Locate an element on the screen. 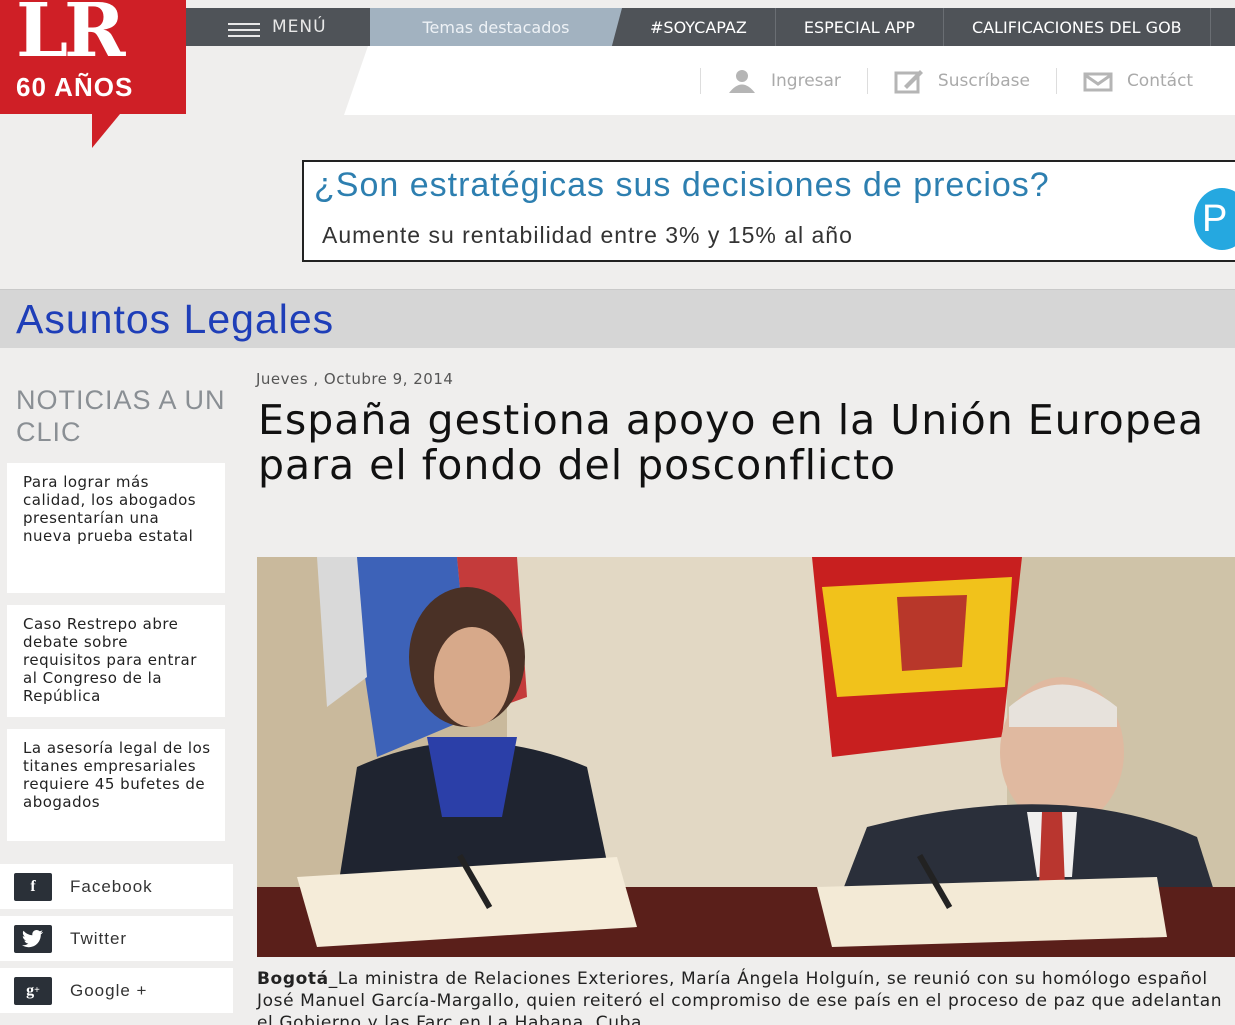 This screenshot has height=1025, width=1235. contact-link: Contáct is located at coordinates (1137, 81).